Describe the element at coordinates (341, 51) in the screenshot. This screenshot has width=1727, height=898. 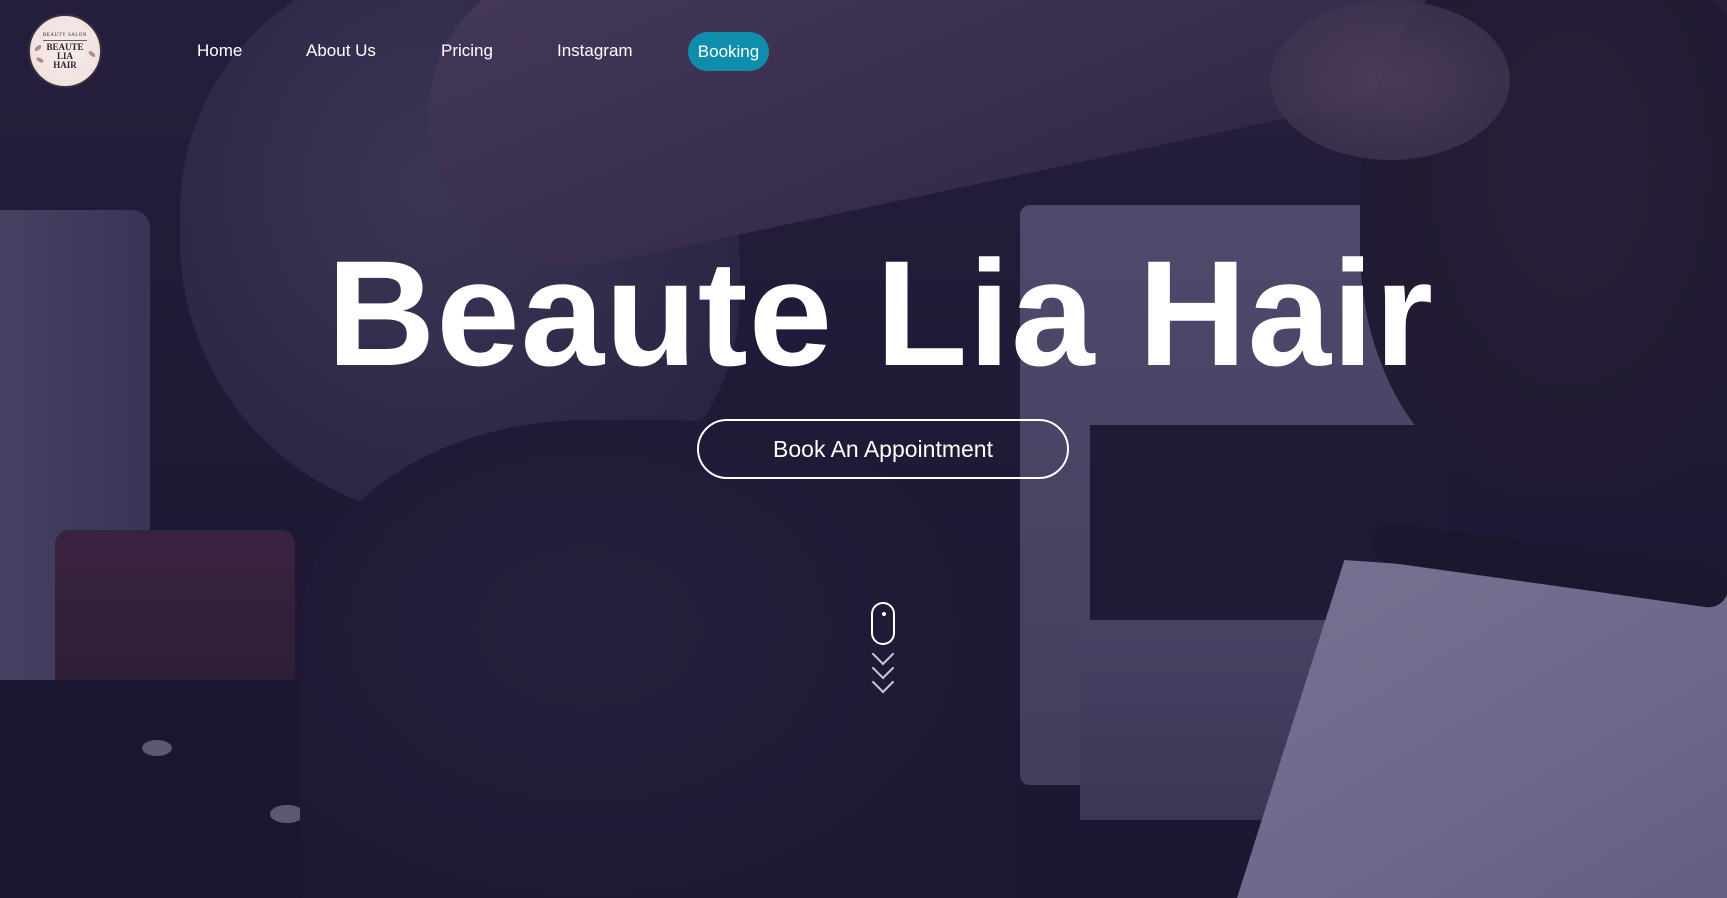
I see `nav-about-link: About Us` at that location.